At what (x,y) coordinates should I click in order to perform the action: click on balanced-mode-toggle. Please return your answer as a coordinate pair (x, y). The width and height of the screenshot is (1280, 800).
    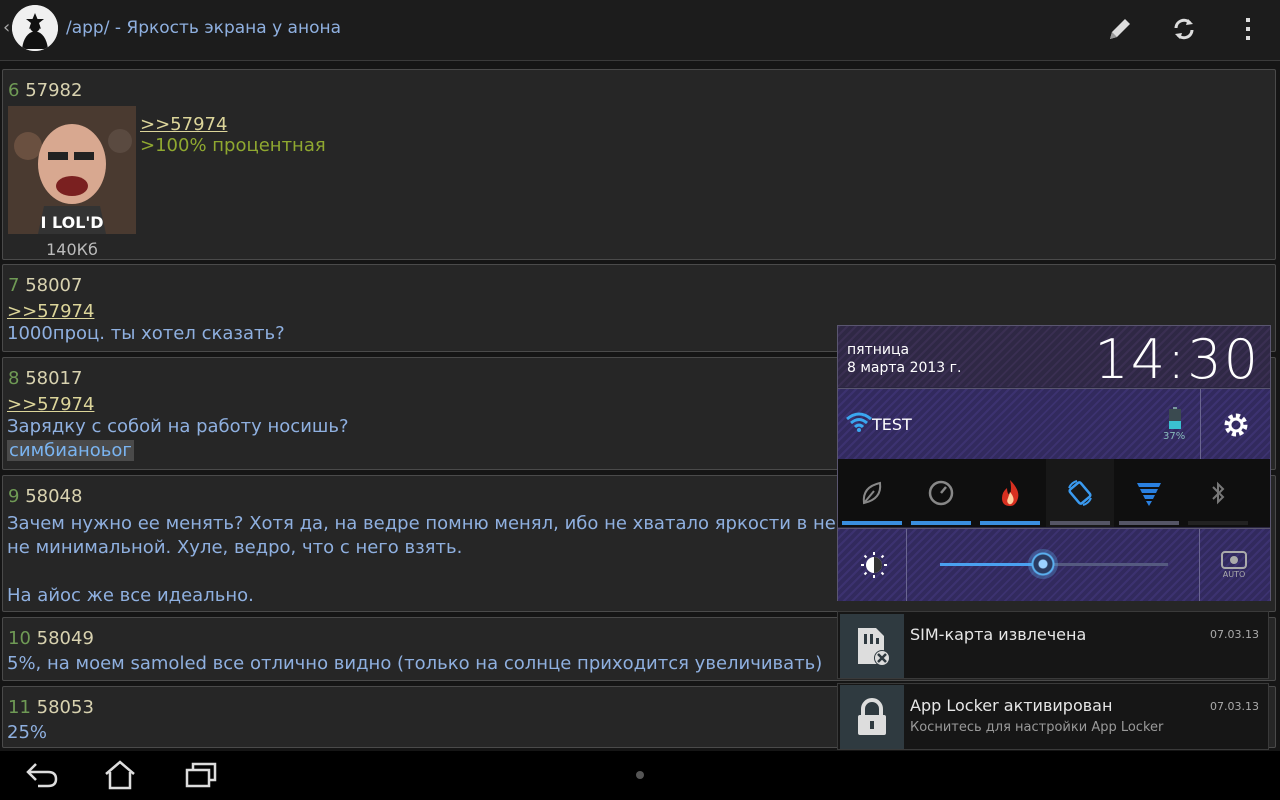
    Looking at the image, I should click on (941, 493).